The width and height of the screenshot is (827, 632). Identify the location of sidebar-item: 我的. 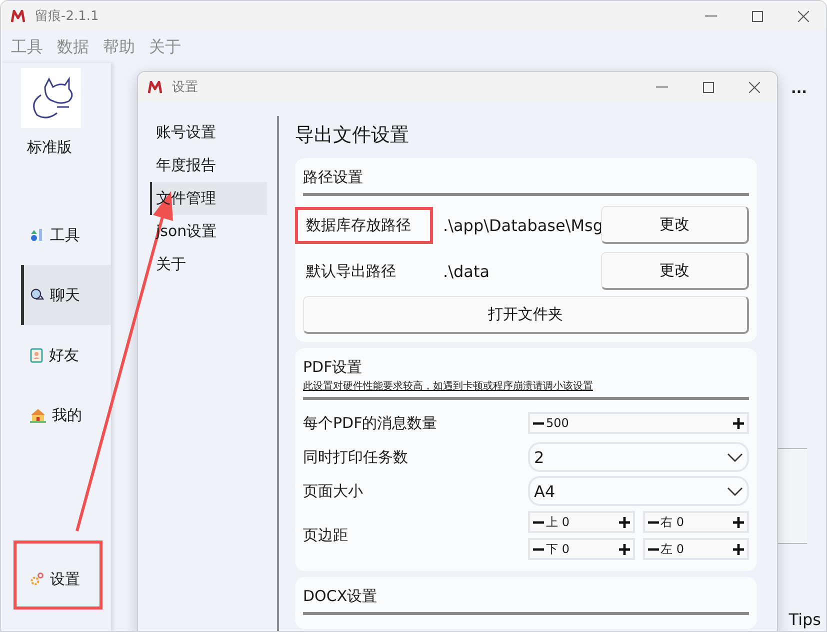
(66, 415).